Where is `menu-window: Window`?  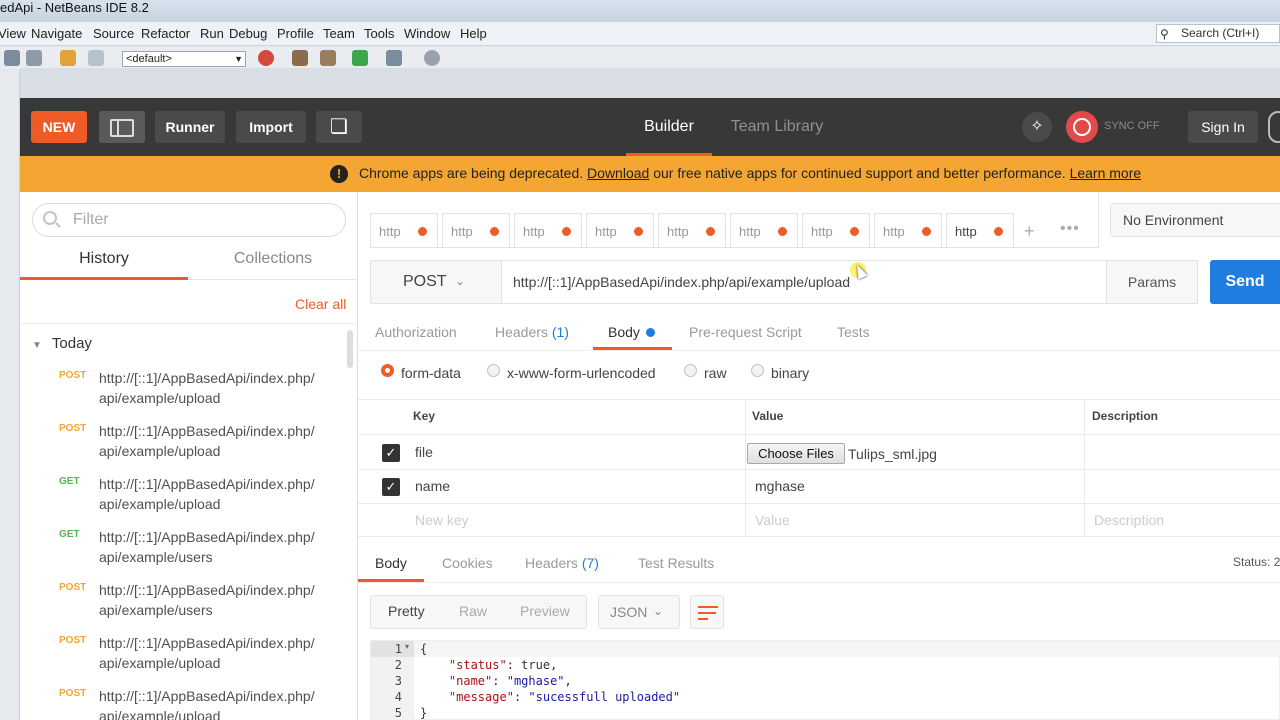 menu-window: Window is located at coordinates (427, 33).